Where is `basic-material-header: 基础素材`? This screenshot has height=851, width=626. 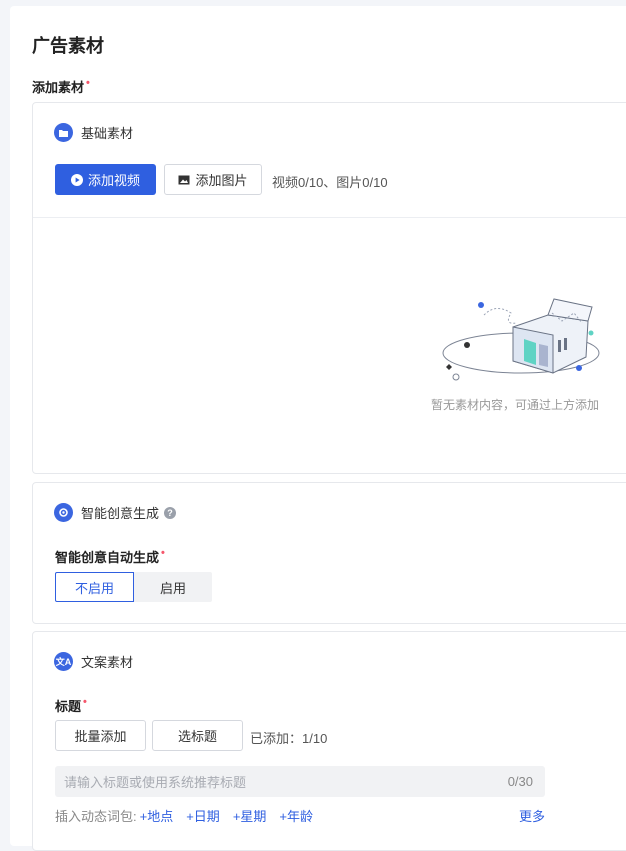
basic-material-header: 基础素材 is located at coordinates (93, 132).